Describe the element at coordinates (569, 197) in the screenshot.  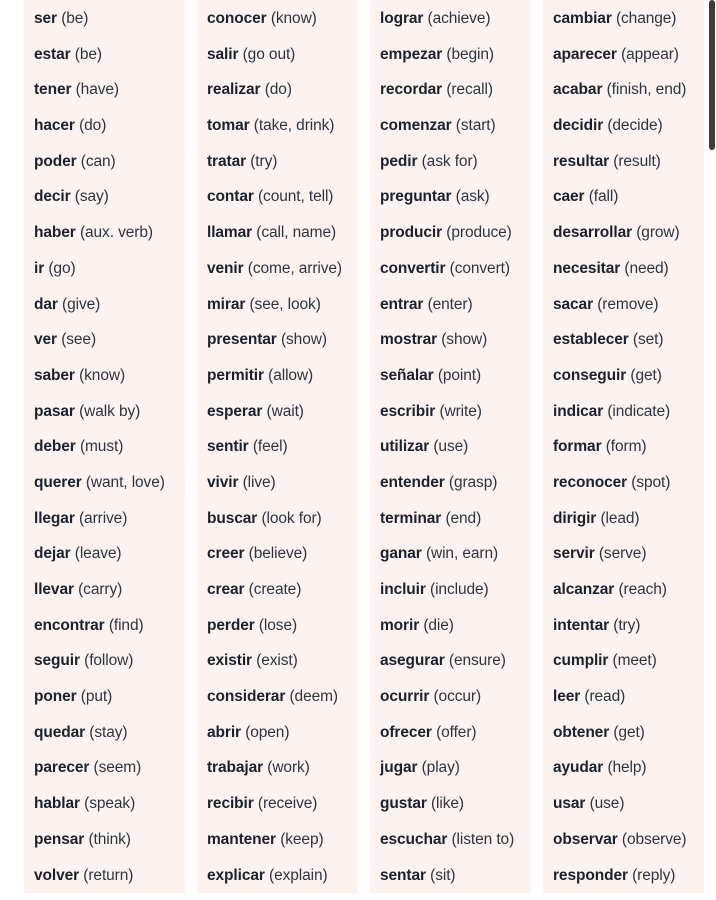
I see `spanish-verb: caer` at that location.